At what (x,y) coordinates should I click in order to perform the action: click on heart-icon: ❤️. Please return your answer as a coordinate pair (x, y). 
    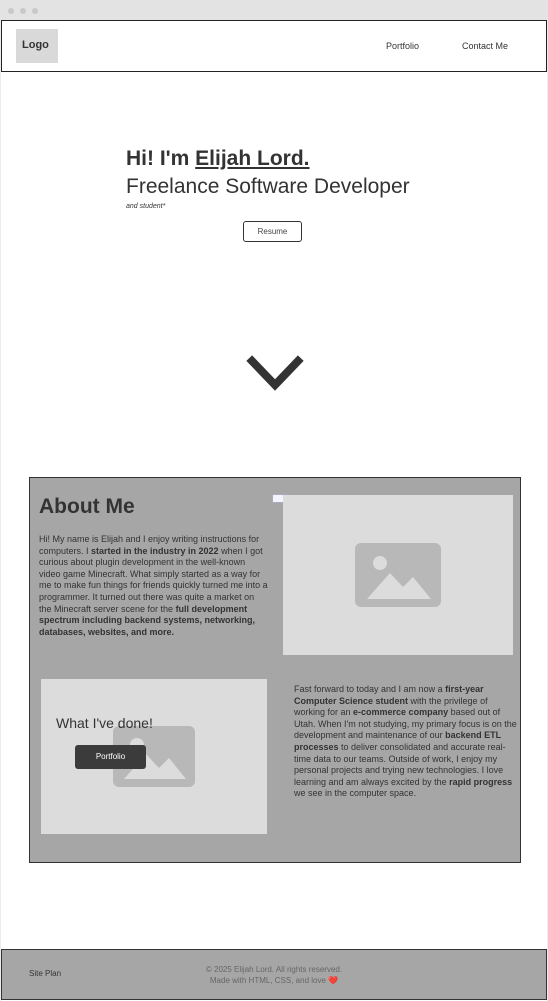
    Looking at the image, I should click on (333, 980).